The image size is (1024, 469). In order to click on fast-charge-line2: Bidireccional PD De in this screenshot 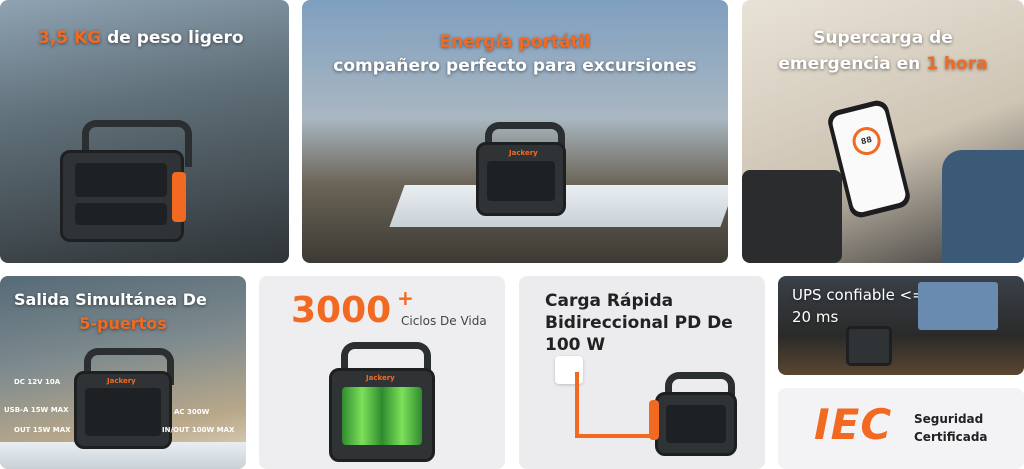, I will do `click(639, 323)`.